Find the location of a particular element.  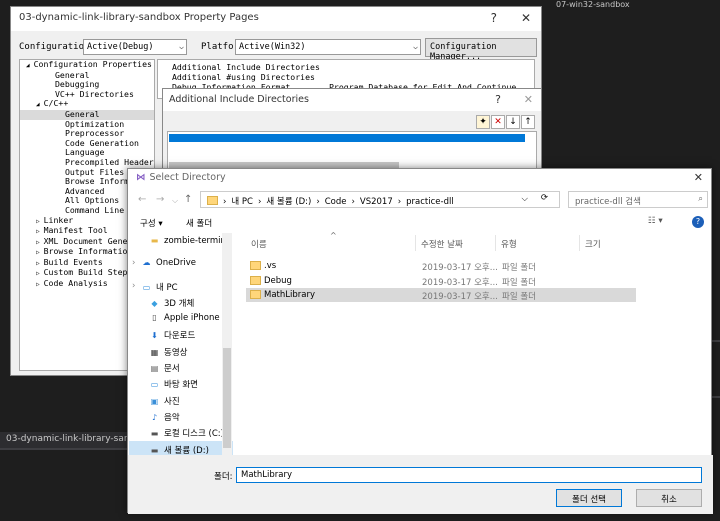

nav-item: ▬ 로컬 디스크 (C:) is located at coordinates (181, 432).